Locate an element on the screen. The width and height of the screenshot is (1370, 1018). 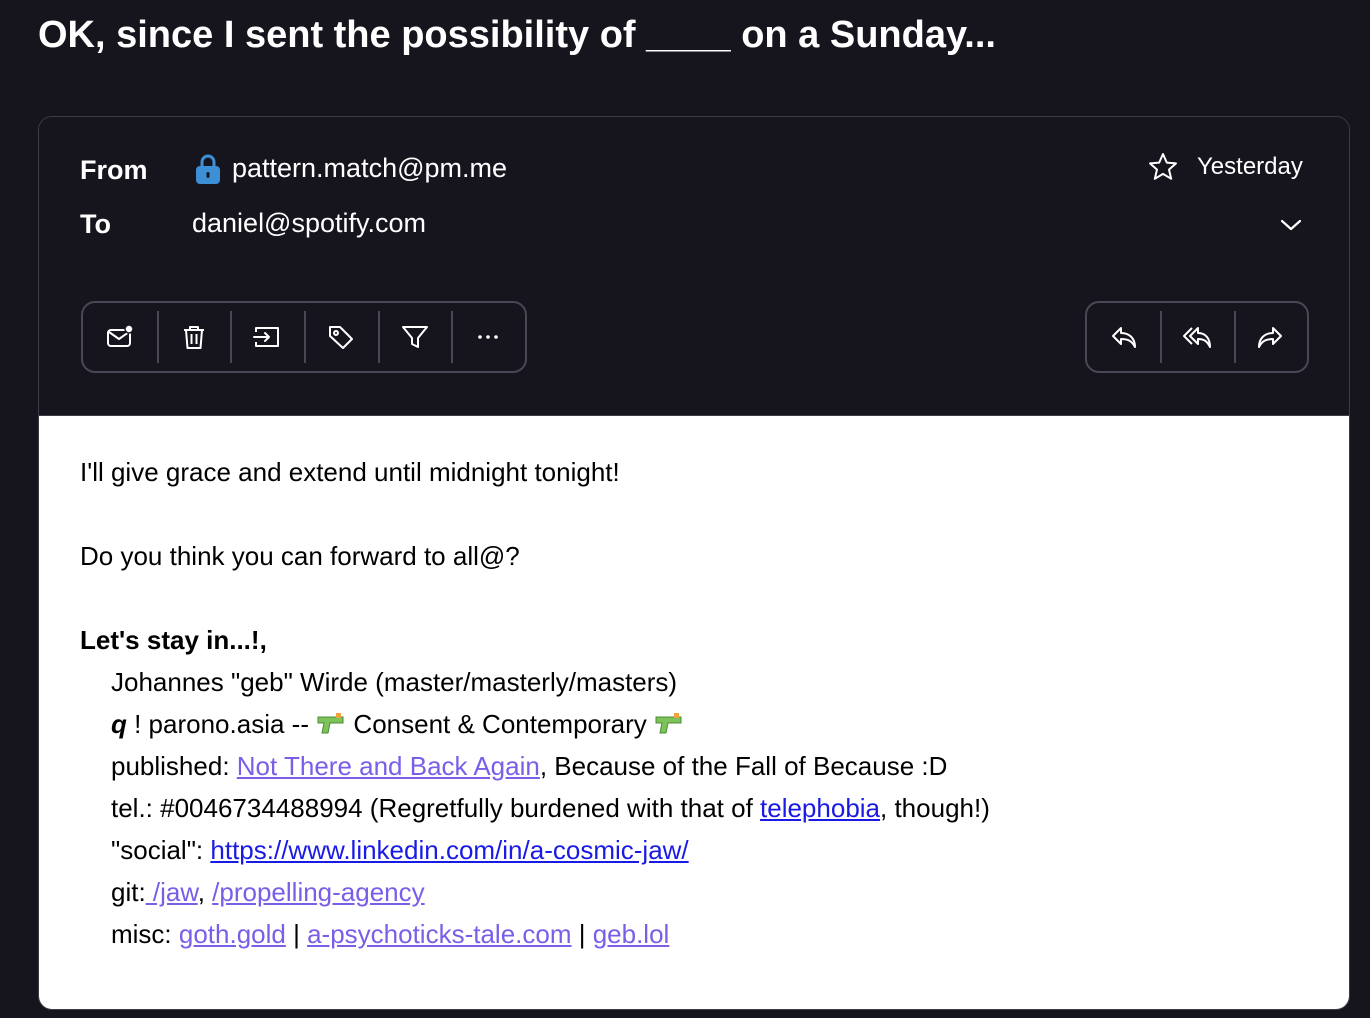
signature-q: q is located at coordinates (119, 724).